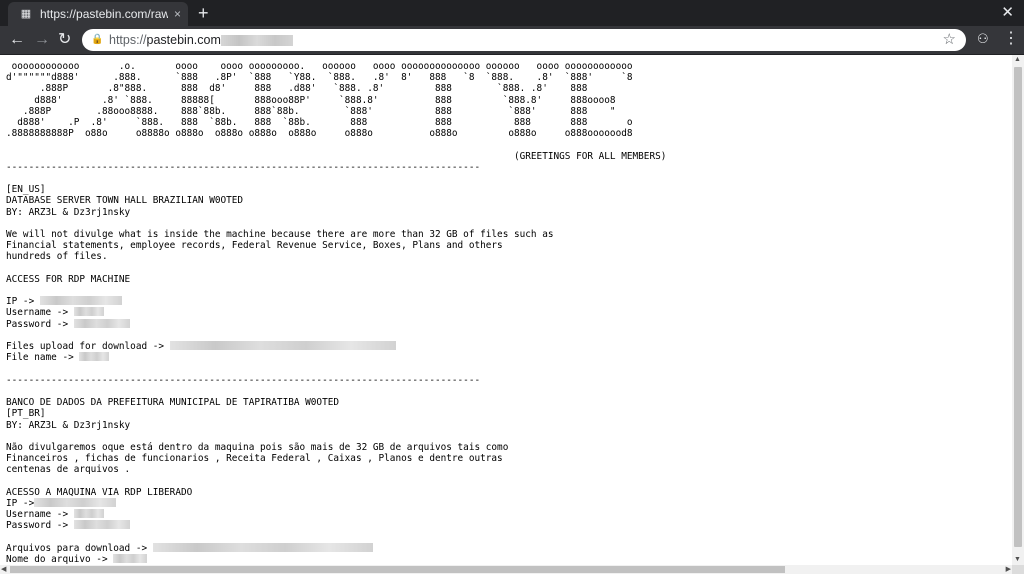 The height and width of the screenshot is (574, 1024). What do you see at coordinates (128, 40) in the screenshot?
I see `url-protocol: https://` at bounding box center [128, 40].